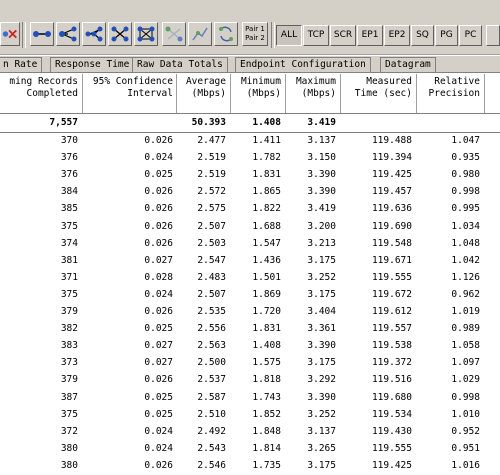 The image size is (500, 475). I want to click on table-row: 372 0.024 2.492 1.848 3.137 119.430 0.952, so click(250, 432).